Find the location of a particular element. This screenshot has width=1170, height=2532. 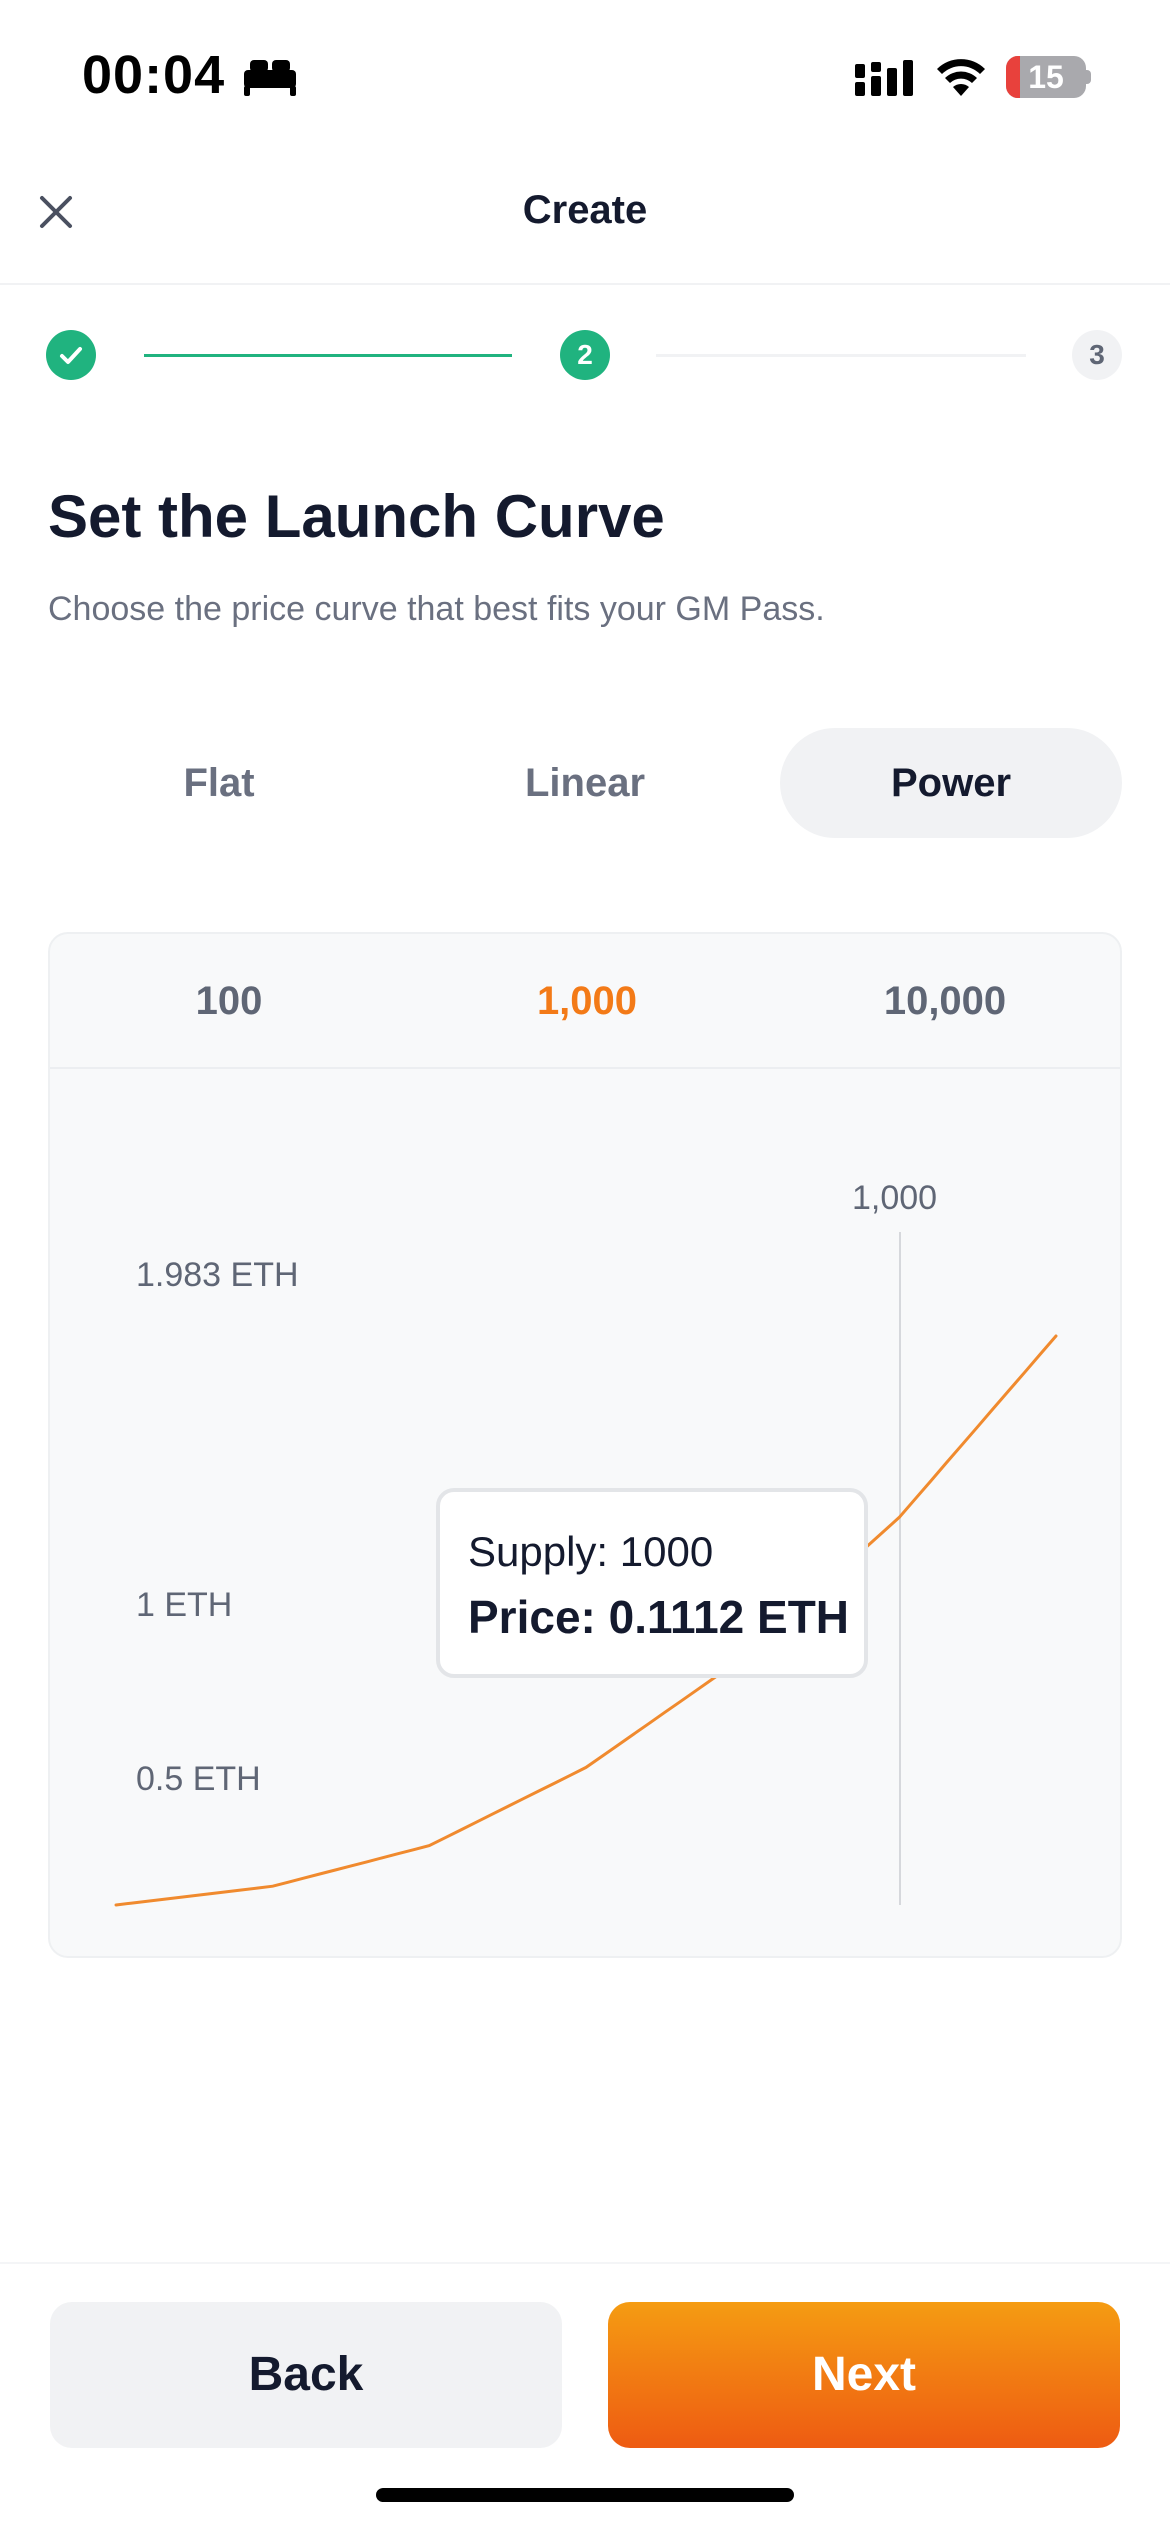

next-button: Next is located at coordinates (864, 2375).